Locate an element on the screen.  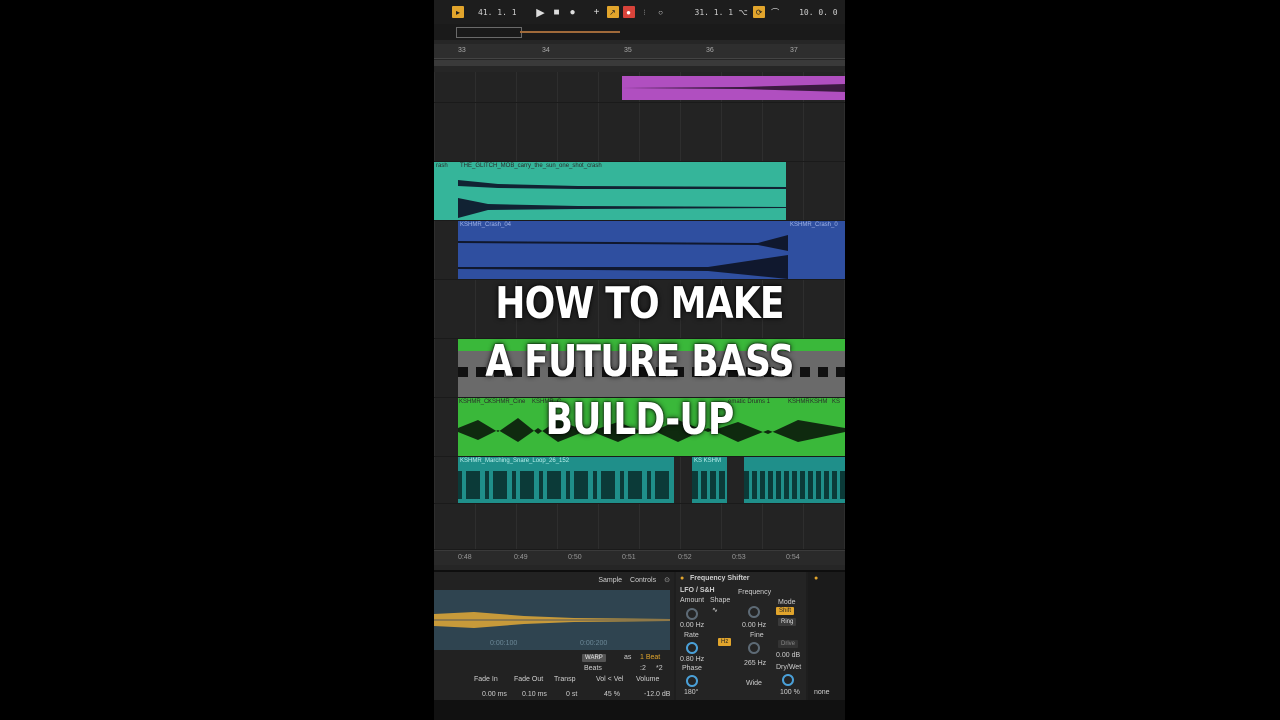
shift-button: Shift is located at coordinates (785, 611).